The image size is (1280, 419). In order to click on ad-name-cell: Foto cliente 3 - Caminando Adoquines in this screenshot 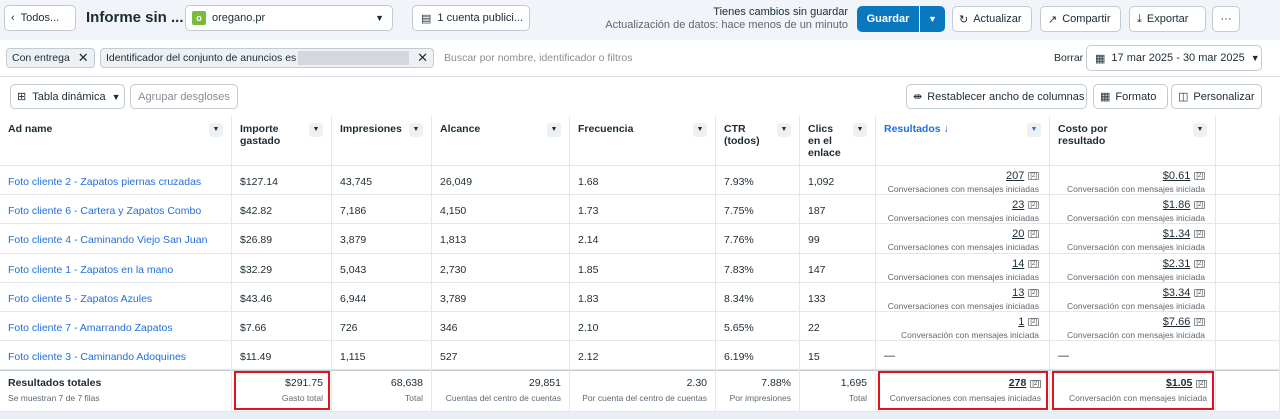, I will do `click(116, 356)`.